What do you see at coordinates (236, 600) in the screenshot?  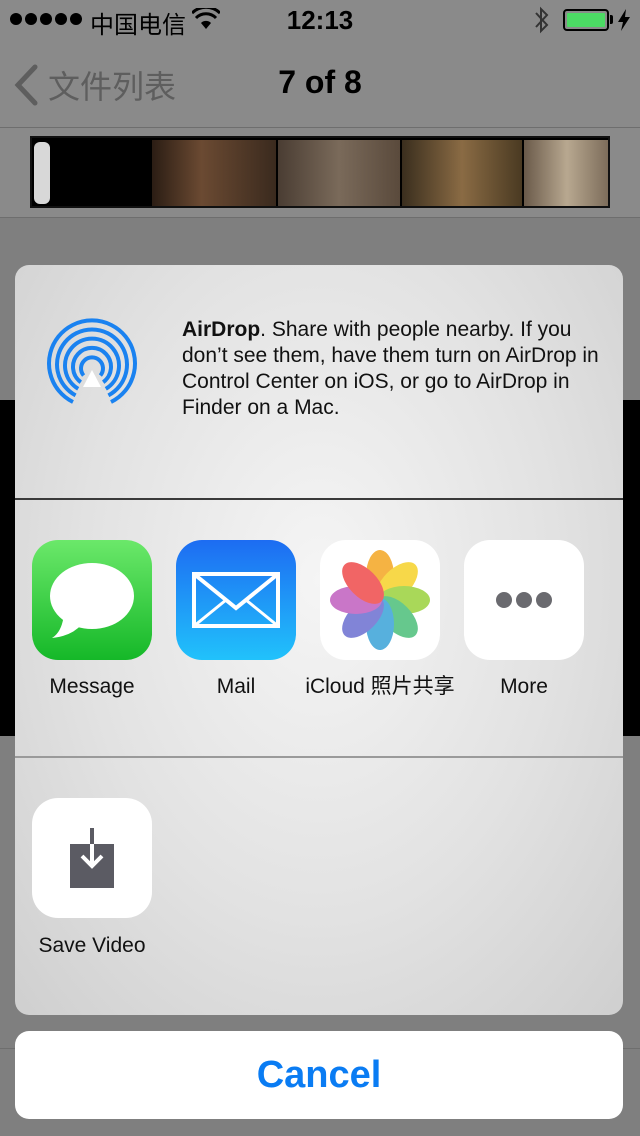 I see `mail-icon` at bounding box center [236, 600].